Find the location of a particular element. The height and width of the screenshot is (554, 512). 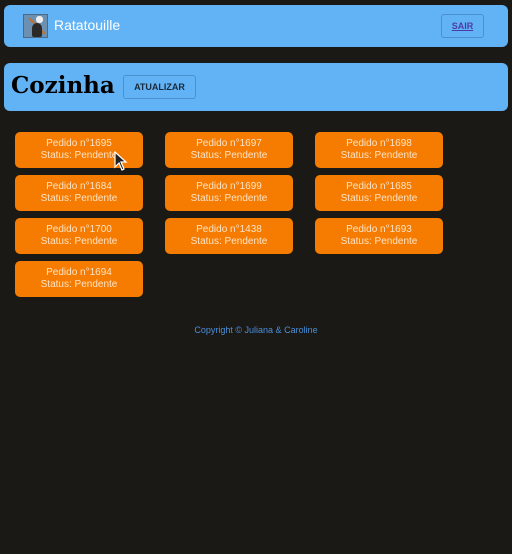

order-number: Pedido n°1698 is located at coordinates (379, 143).